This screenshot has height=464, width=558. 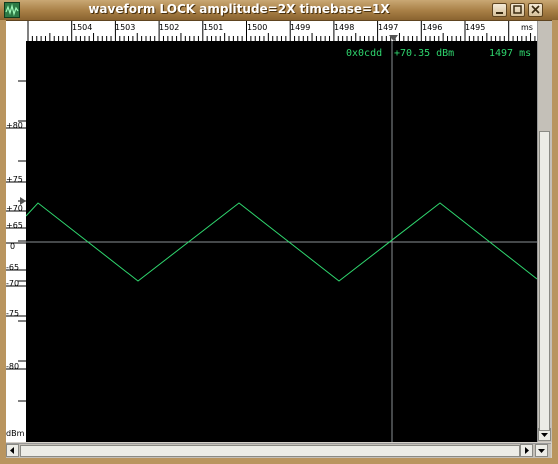 I want to click on horizontal-scrollbar, so click(x=278, y=450).